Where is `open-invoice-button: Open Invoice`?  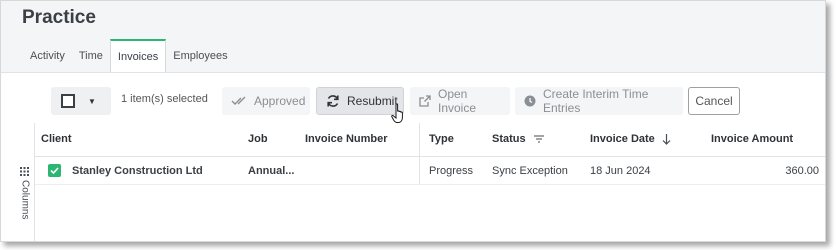
open-invoice-button: Open Invoice is located at coordinates (460, 101).